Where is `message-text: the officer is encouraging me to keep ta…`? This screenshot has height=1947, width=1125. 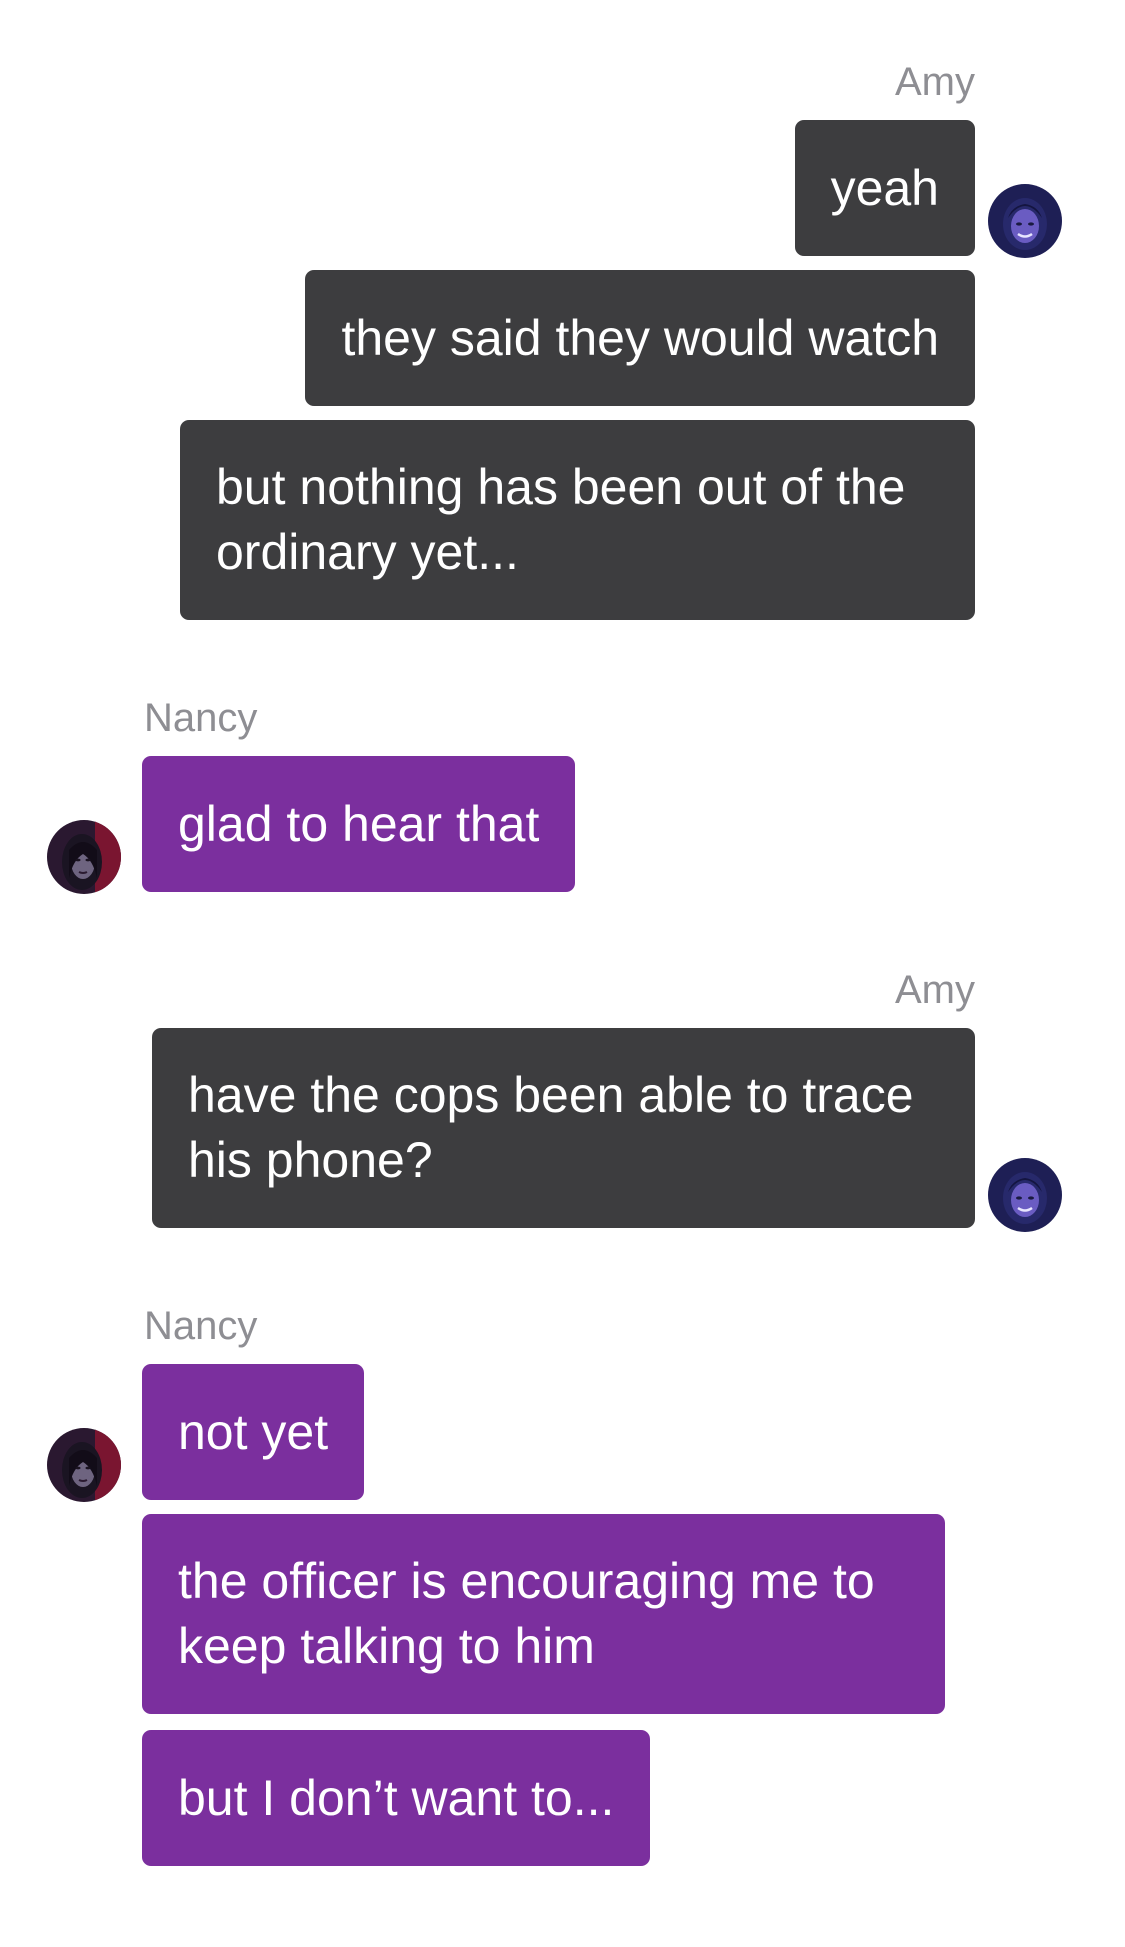
message-text: the officer is encouraging me to keep ta… is located at coordinates (526, 1613).